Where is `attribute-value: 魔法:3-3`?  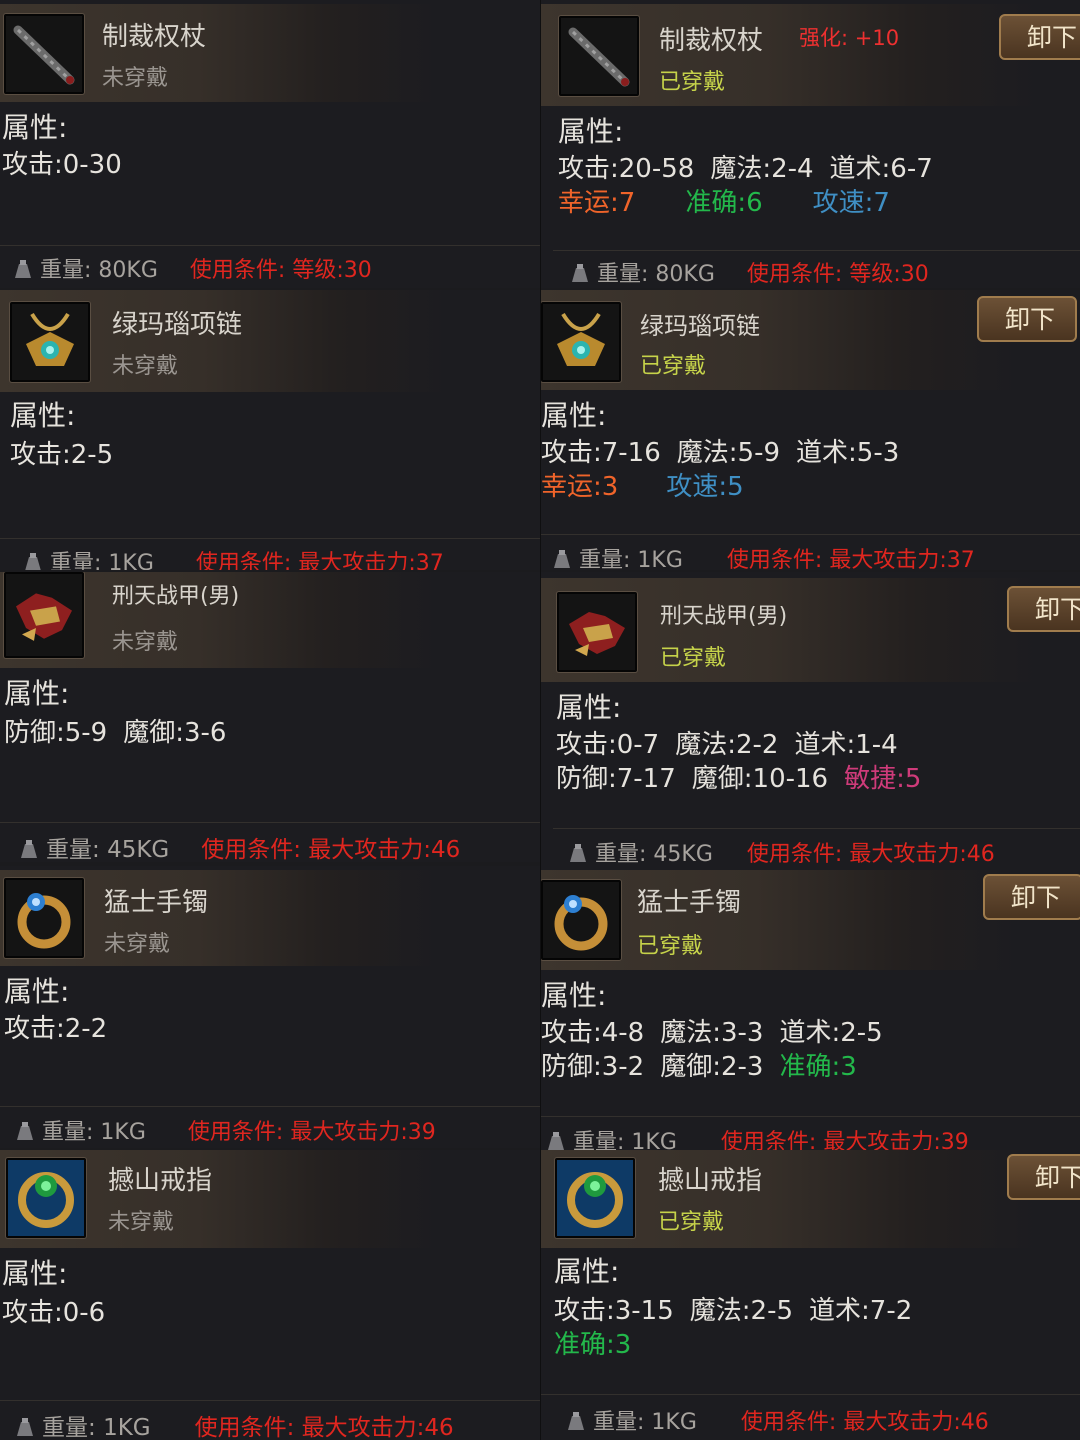 attribute-value: 魔法:3-3 is located at coordinates (712, 1033).